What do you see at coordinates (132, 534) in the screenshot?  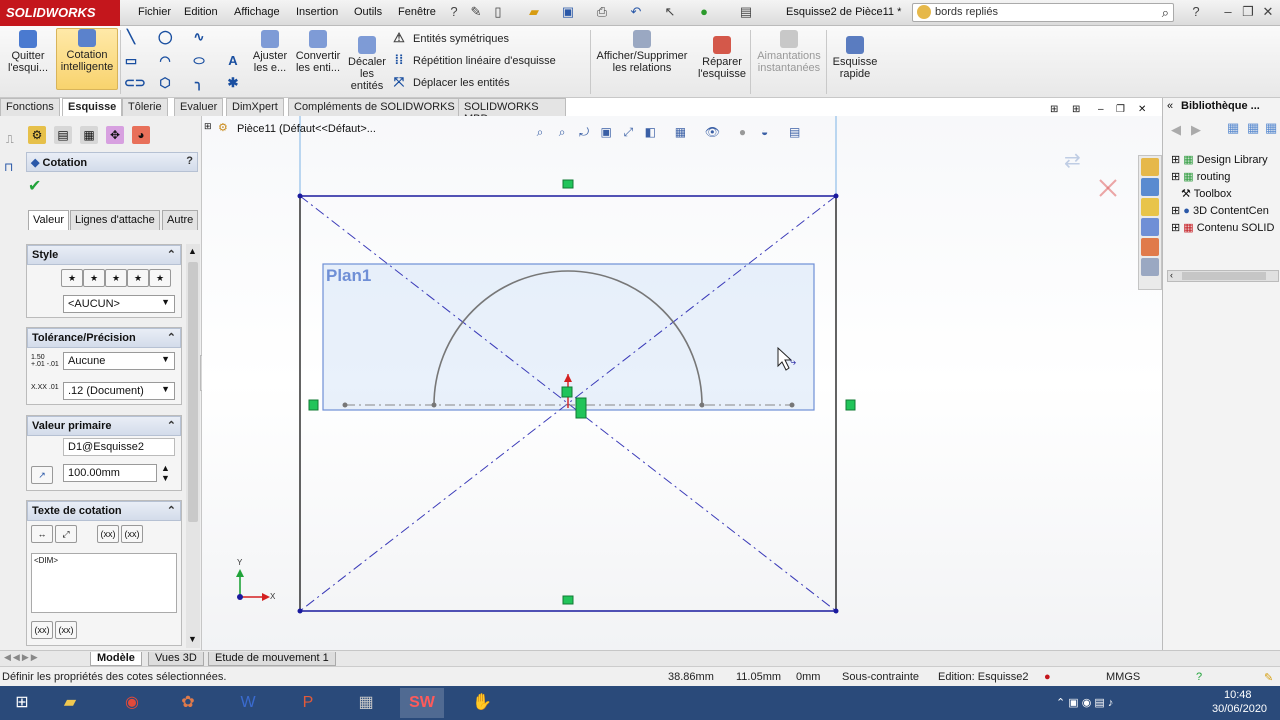 I see `inspection-text-button: (xx)` at bounding box center [132, 534].